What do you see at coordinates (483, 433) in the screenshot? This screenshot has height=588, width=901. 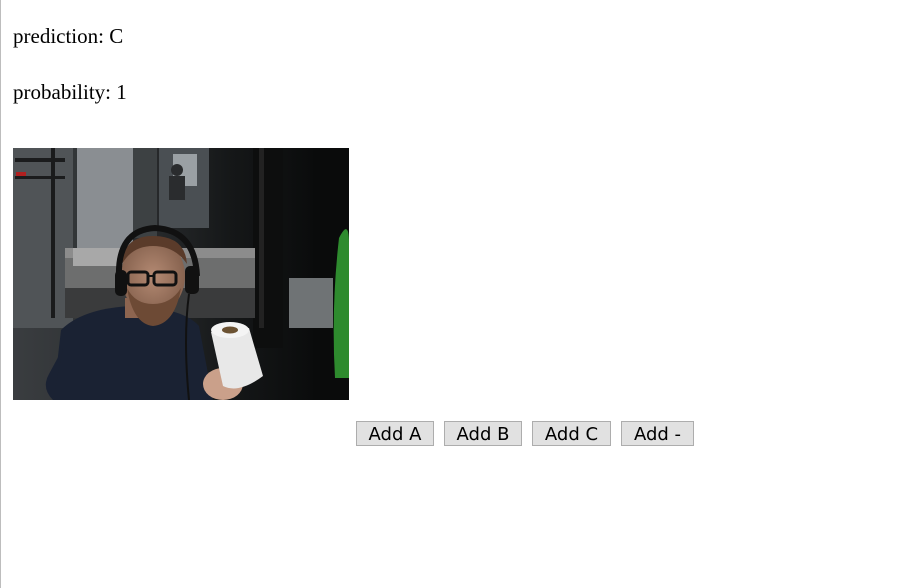 I see `add-b-button: Add B` at bounding box center [483, 433].